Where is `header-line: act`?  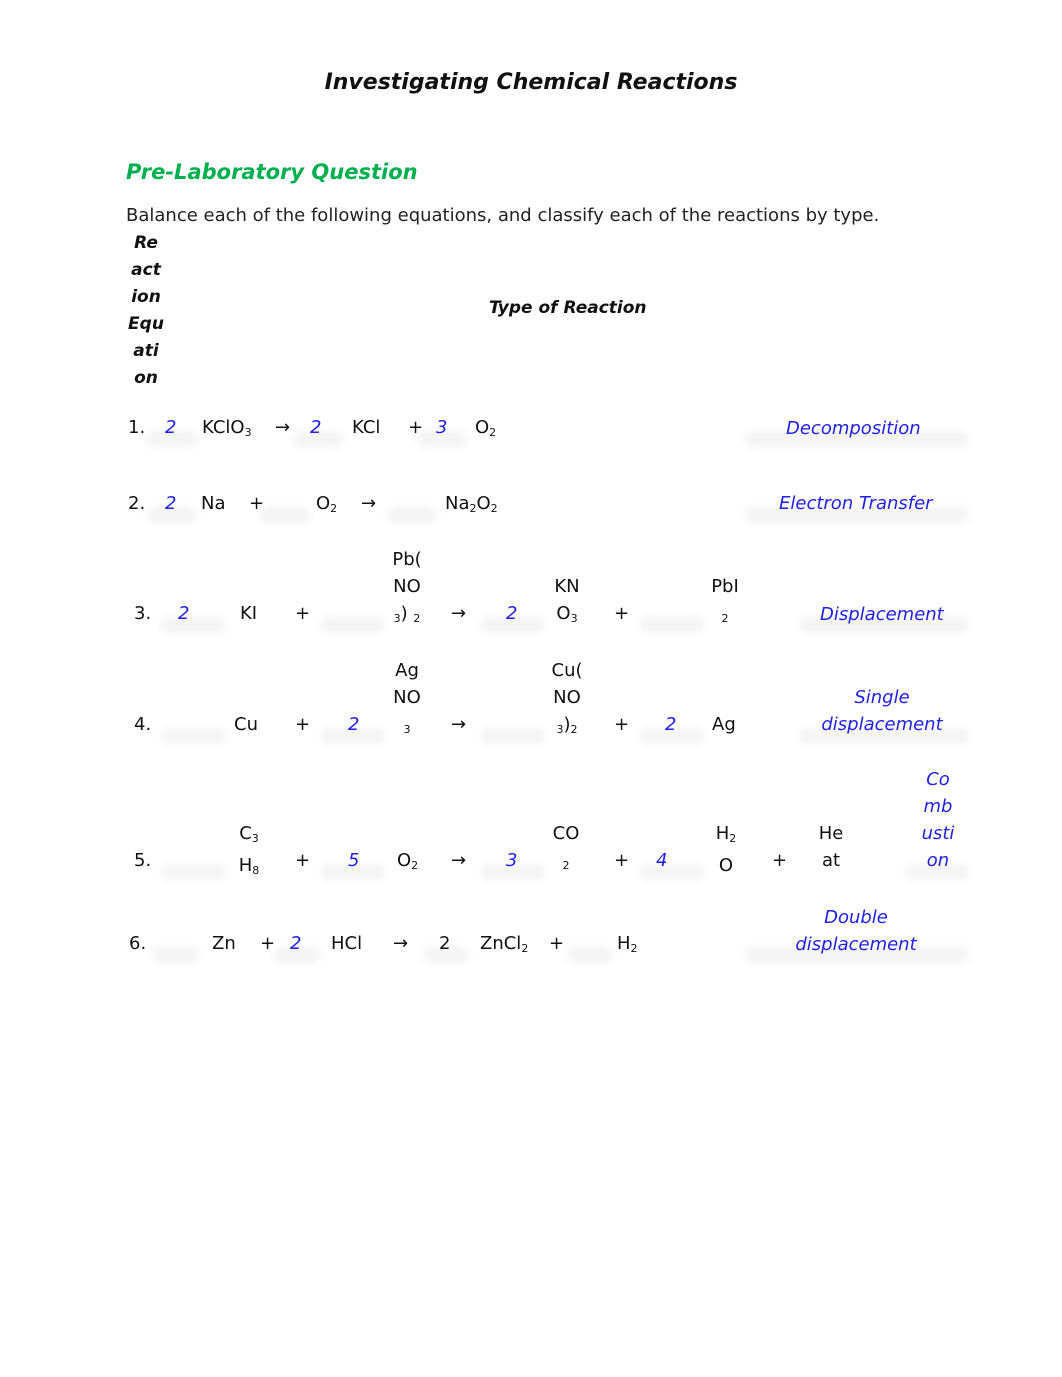
header-line: act is located at coordinates (146, 270).